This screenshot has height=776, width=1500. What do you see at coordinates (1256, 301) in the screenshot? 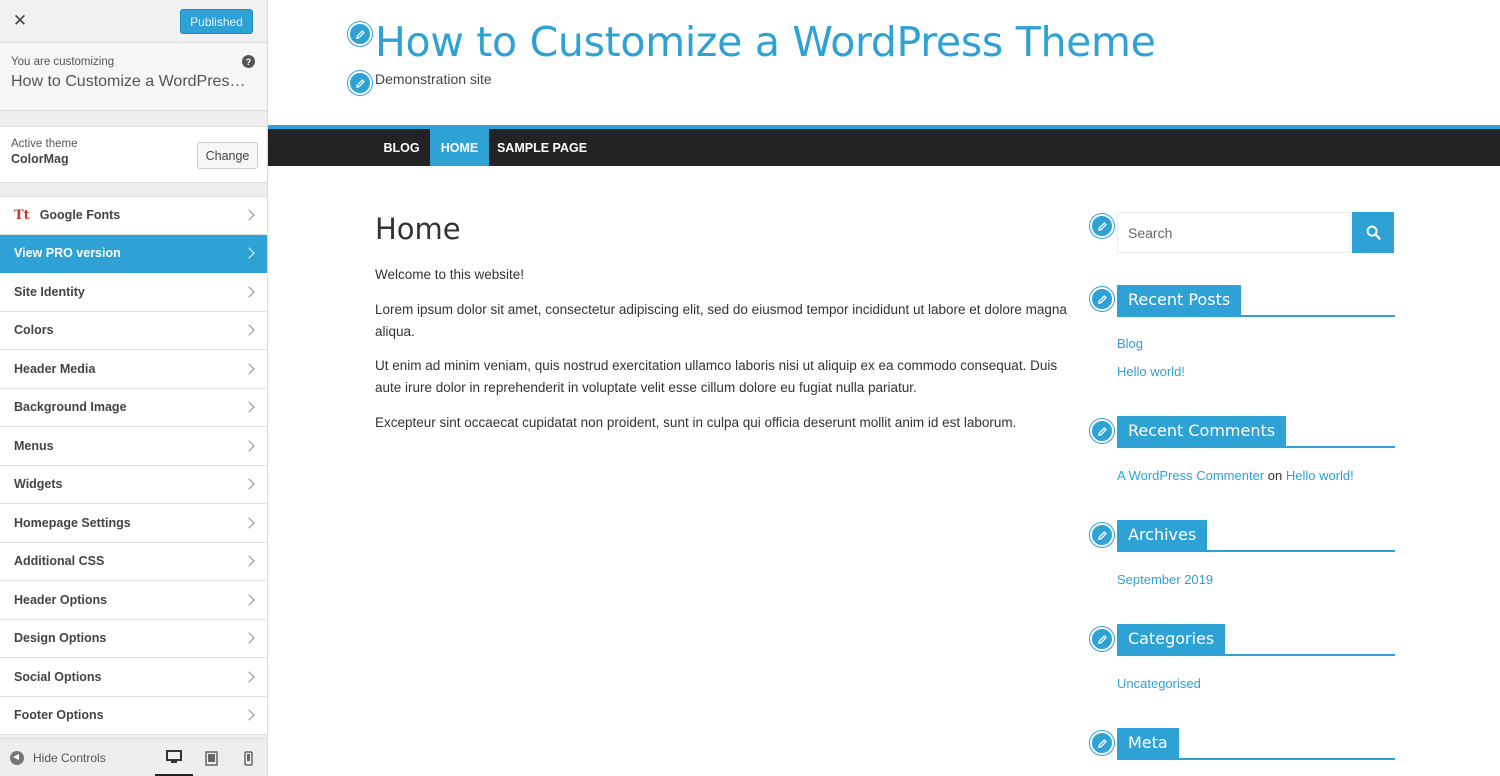
I see `widget-recent-posts-title: Recent Posts` at bounding box center [1256, 301].